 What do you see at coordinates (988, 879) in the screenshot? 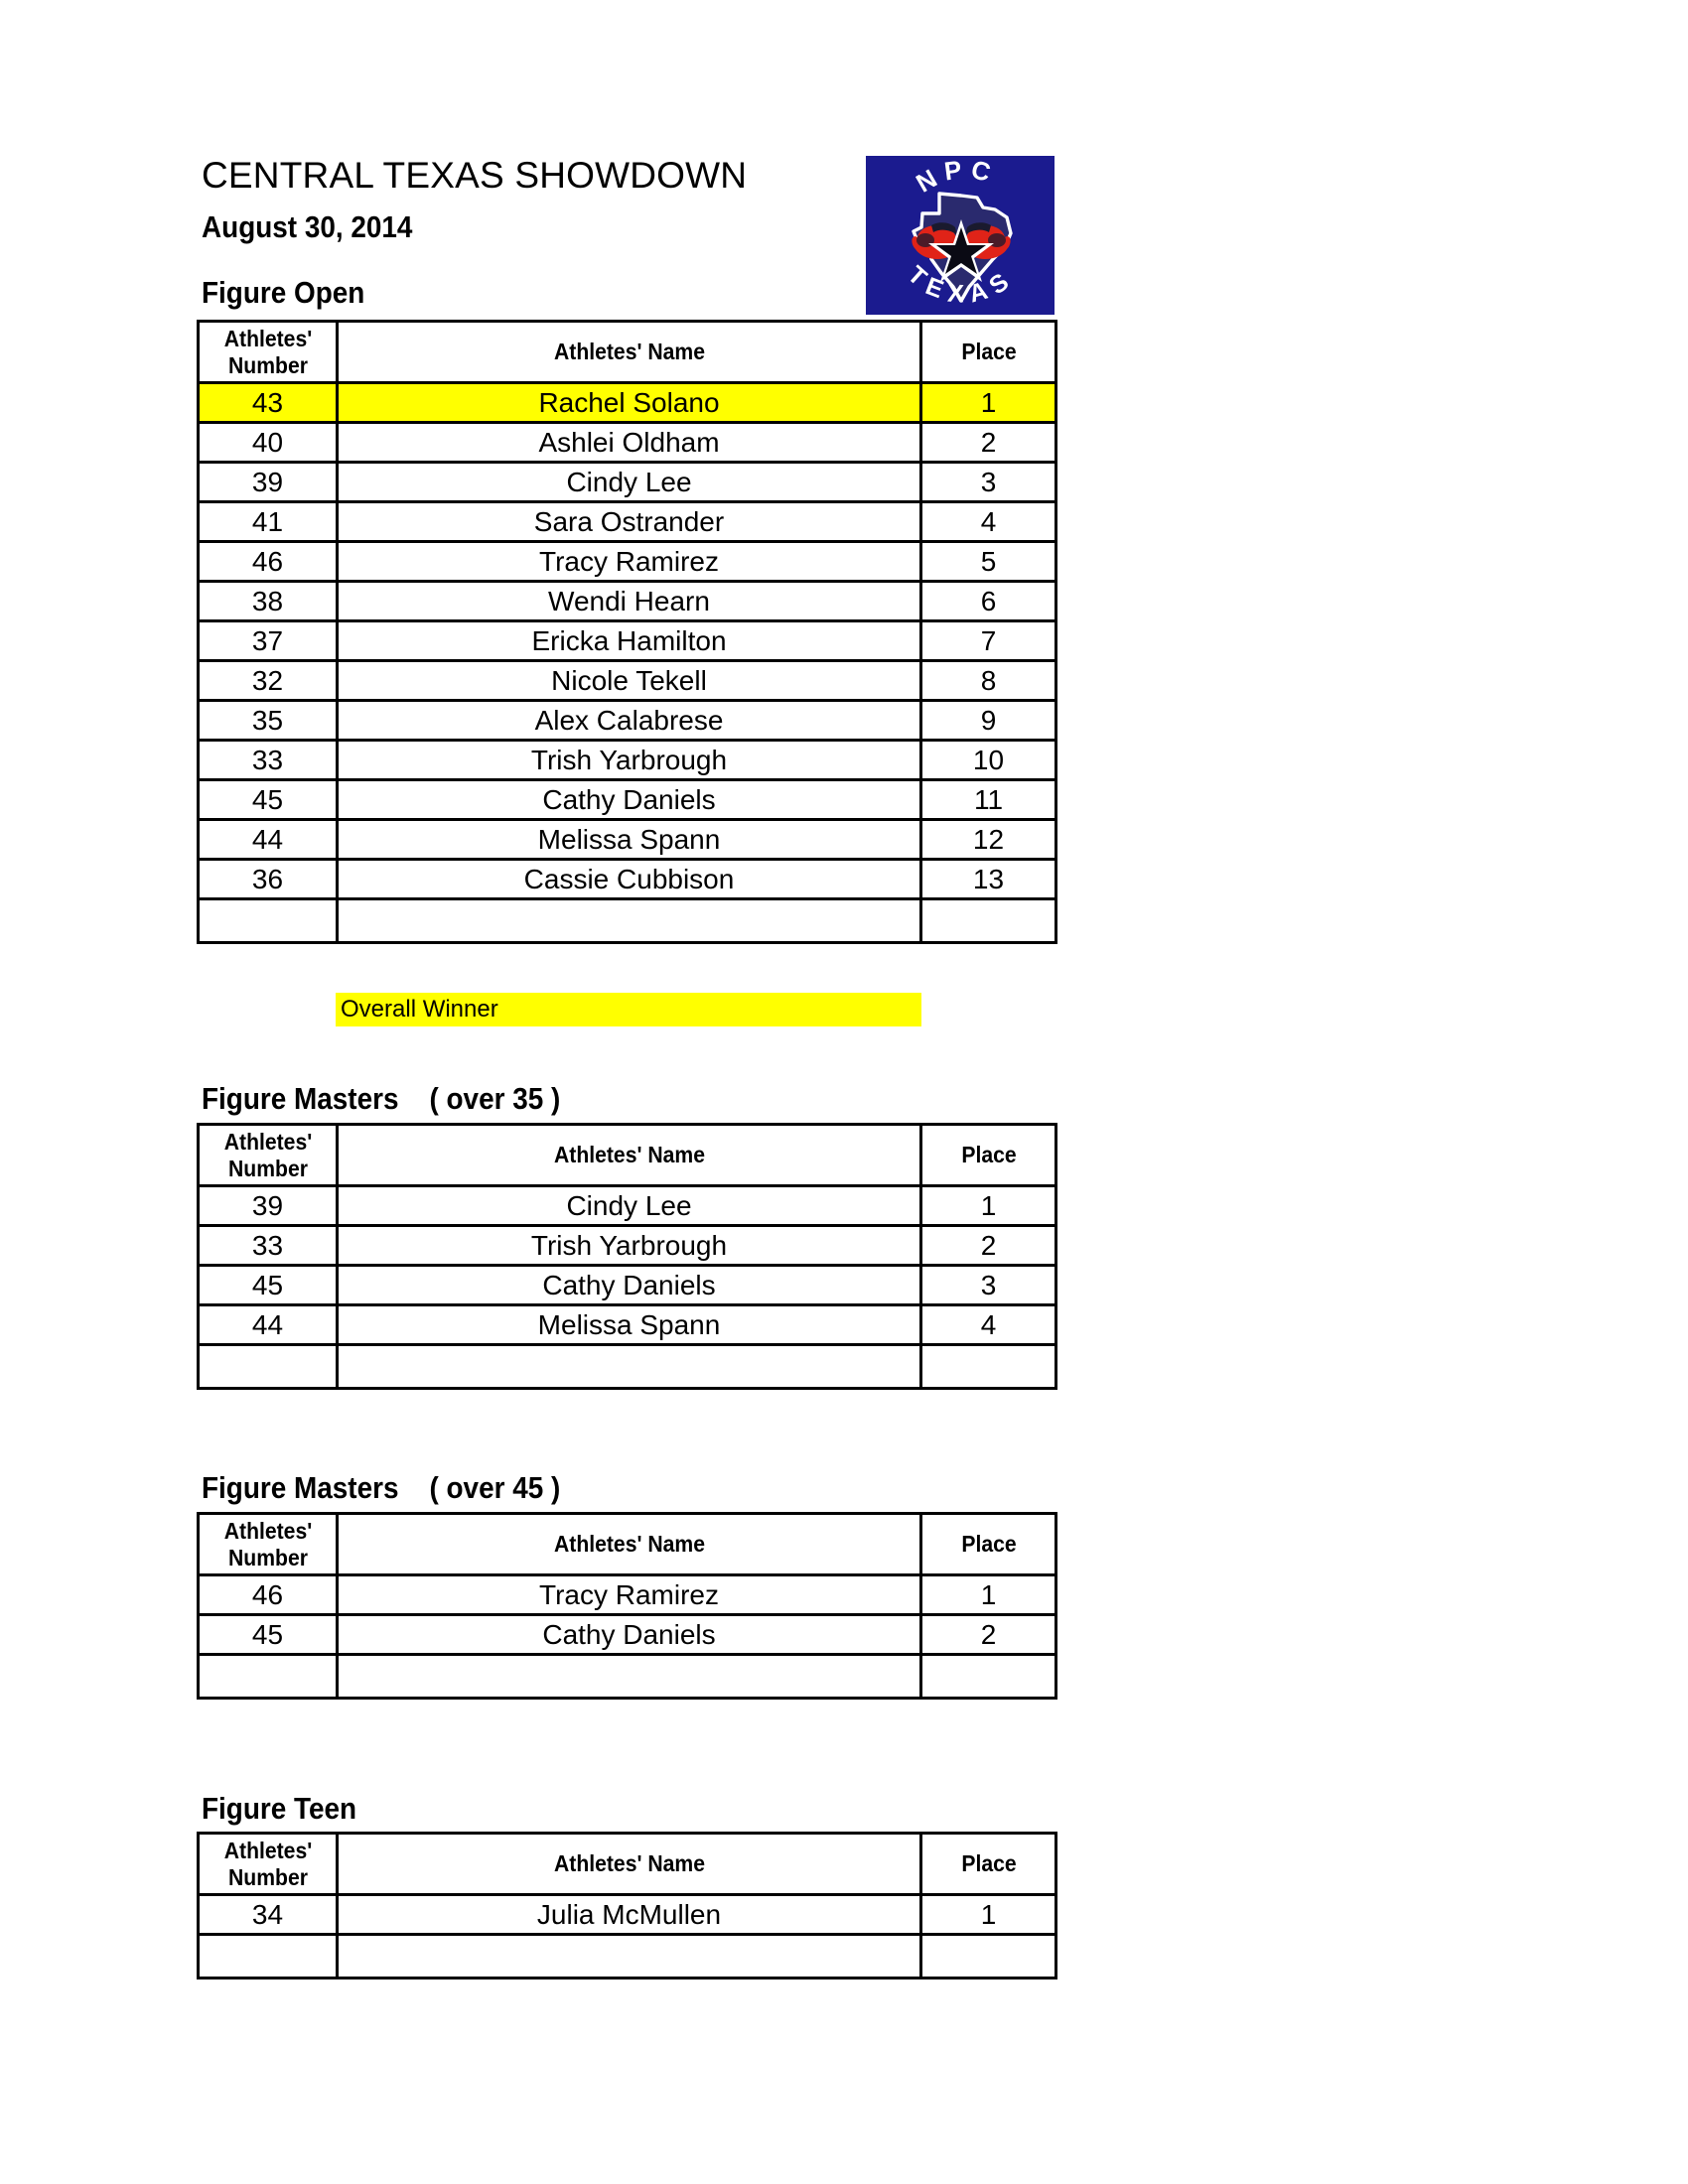
I see `cell-place: 13` at bounding box center [988, 879].